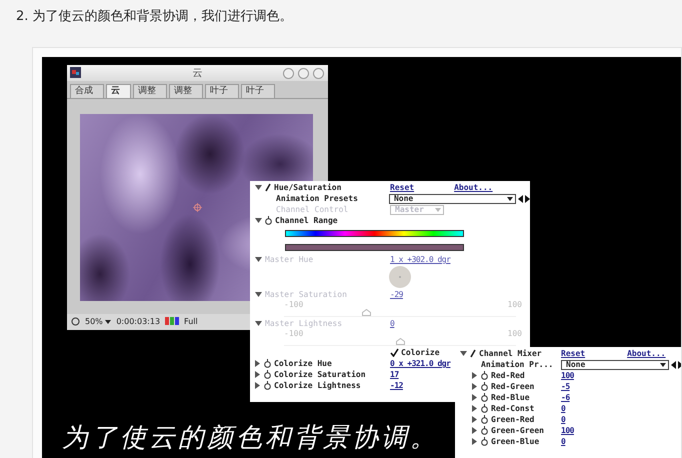 This screenshot has width=682, height=458. What do you see at coordinates (303, 323) in the screenshot?
I see `property-label: Master Lightness` at bounding box center [303, 323].